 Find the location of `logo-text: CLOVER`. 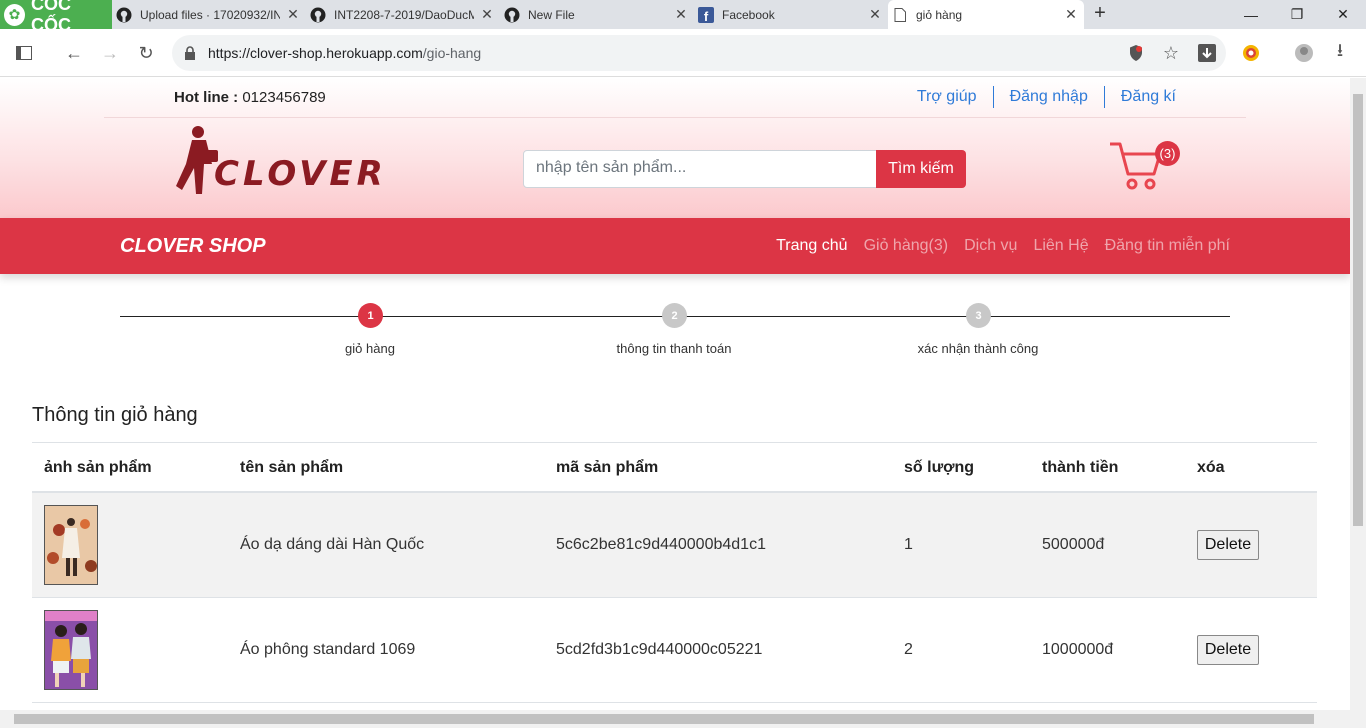

logo-text: CLOVER is located at coordinates (300, 174).